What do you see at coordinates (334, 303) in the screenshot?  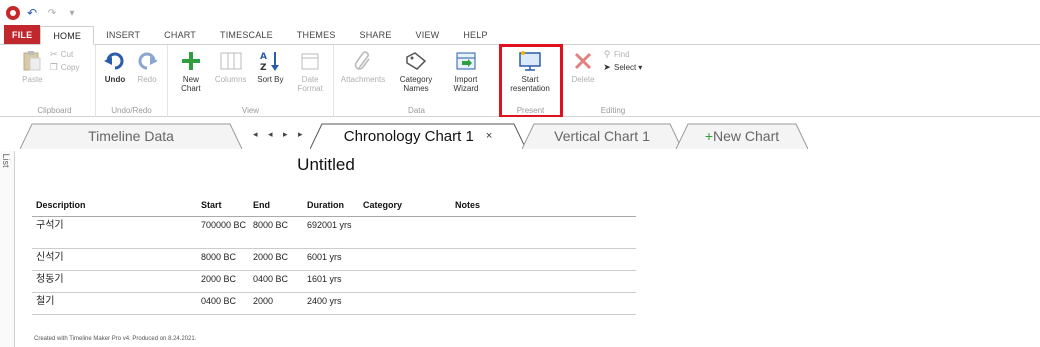 I see `table-row: 철기 0400 BC 2000 2400 yrs` at bounding box center [334, 303].